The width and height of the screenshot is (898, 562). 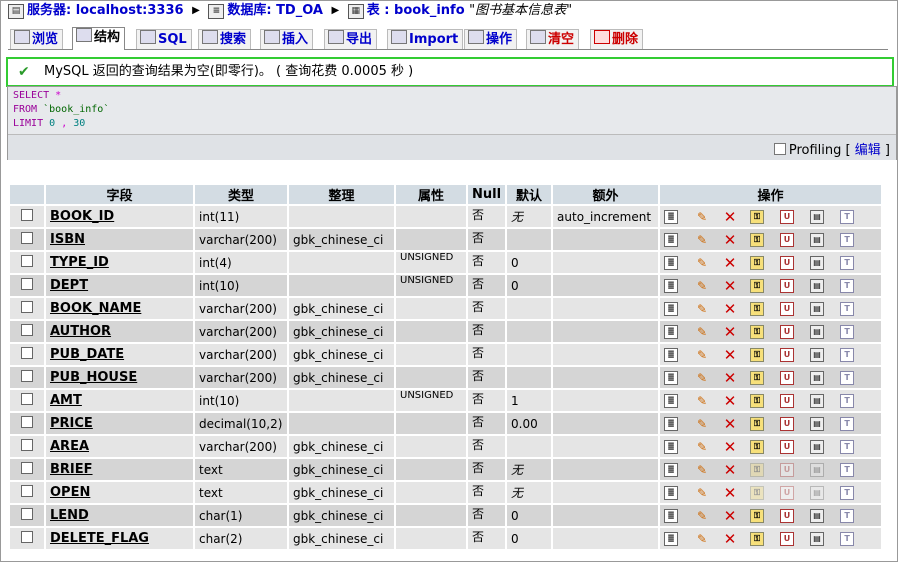 What do you see at coordinates (868, 150) in the screenshot?
I see `edit-link: 编辑` at bounding box center [868, 150].